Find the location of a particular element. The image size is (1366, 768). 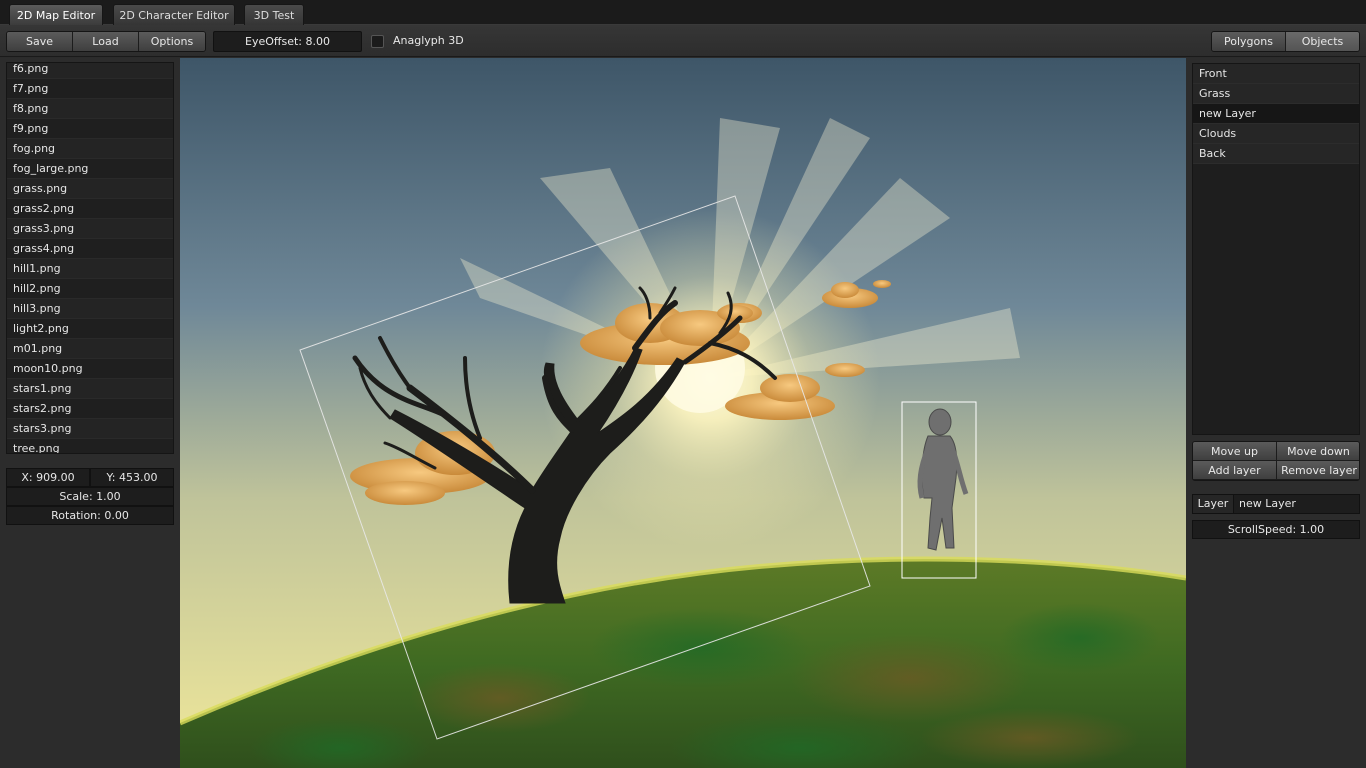

eye-offset-field: EyeOffset: 8.00 is located at coordinates (287, 41).